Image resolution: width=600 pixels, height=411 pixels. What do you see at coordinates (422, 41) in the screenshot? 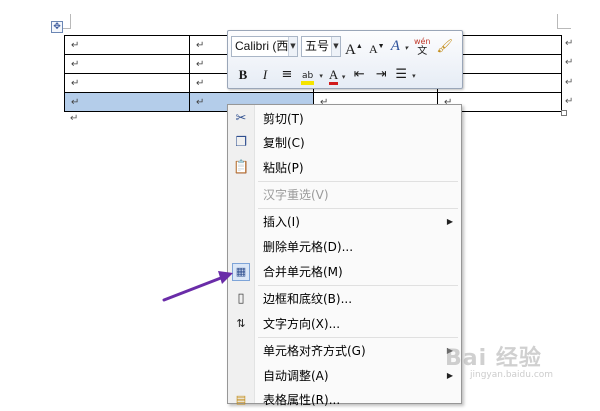
I see `phonetic-guide-icon: wén` at bounding box center [422, 41].